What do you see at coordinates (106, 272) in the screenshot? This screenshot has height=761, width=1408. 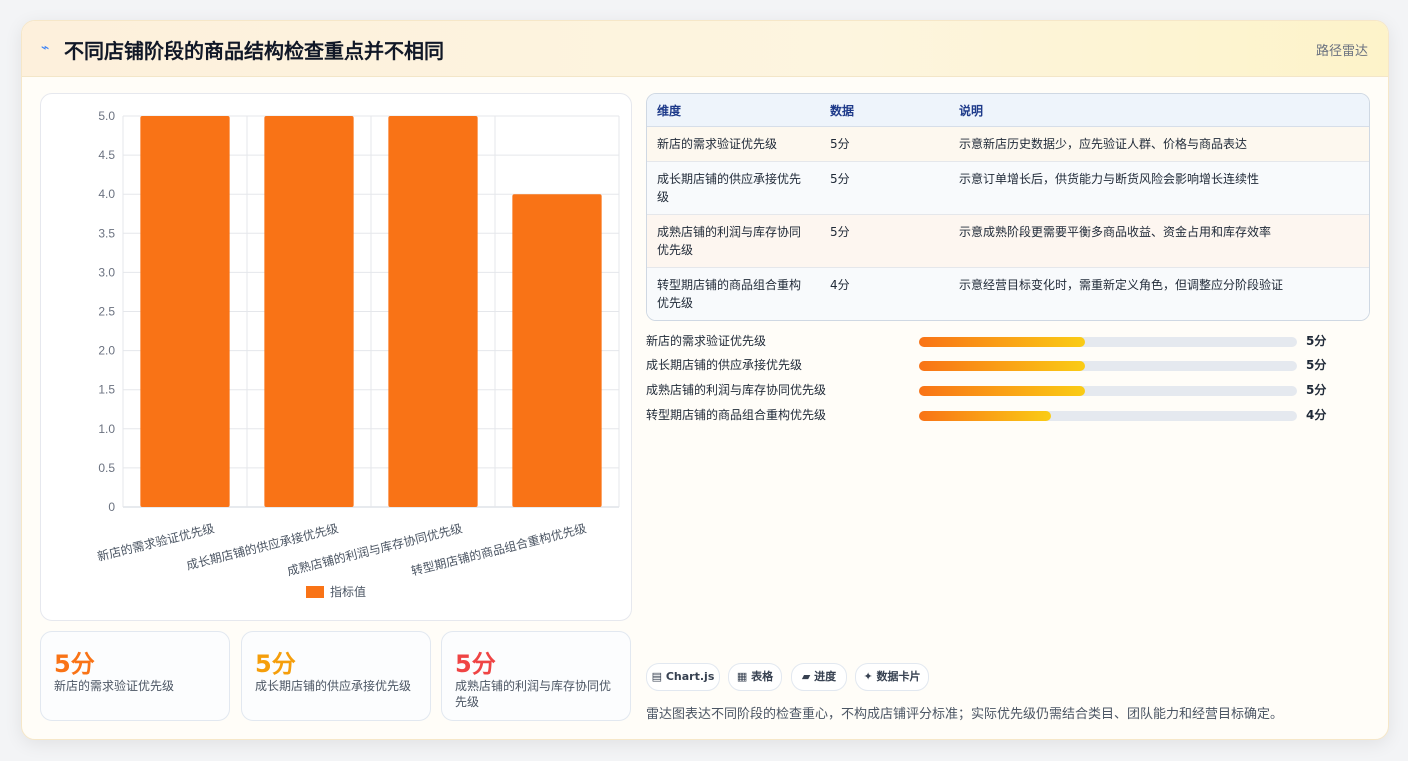 I see `y-tick-label: 3.0` at bounding box center [106, 272].